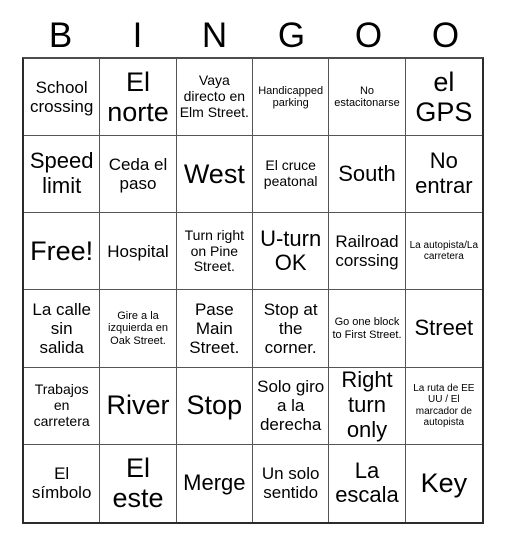 This screenshot has height=544, width=506. What do you see at coordinates (367, 175) in the screenshot?
I see `bingo-cell-r1-c4: South` at bounding box center [367, 175].